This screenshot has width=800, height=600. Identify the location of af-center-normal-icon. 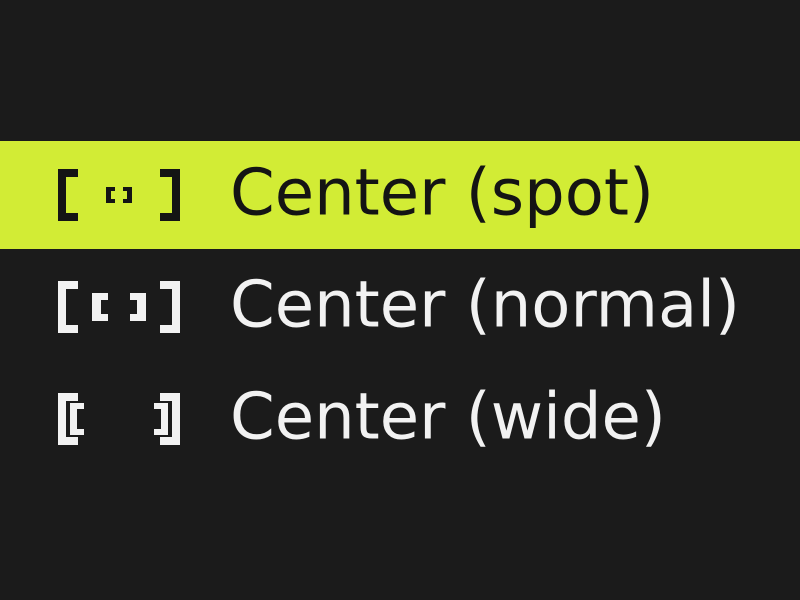
(119, 307).